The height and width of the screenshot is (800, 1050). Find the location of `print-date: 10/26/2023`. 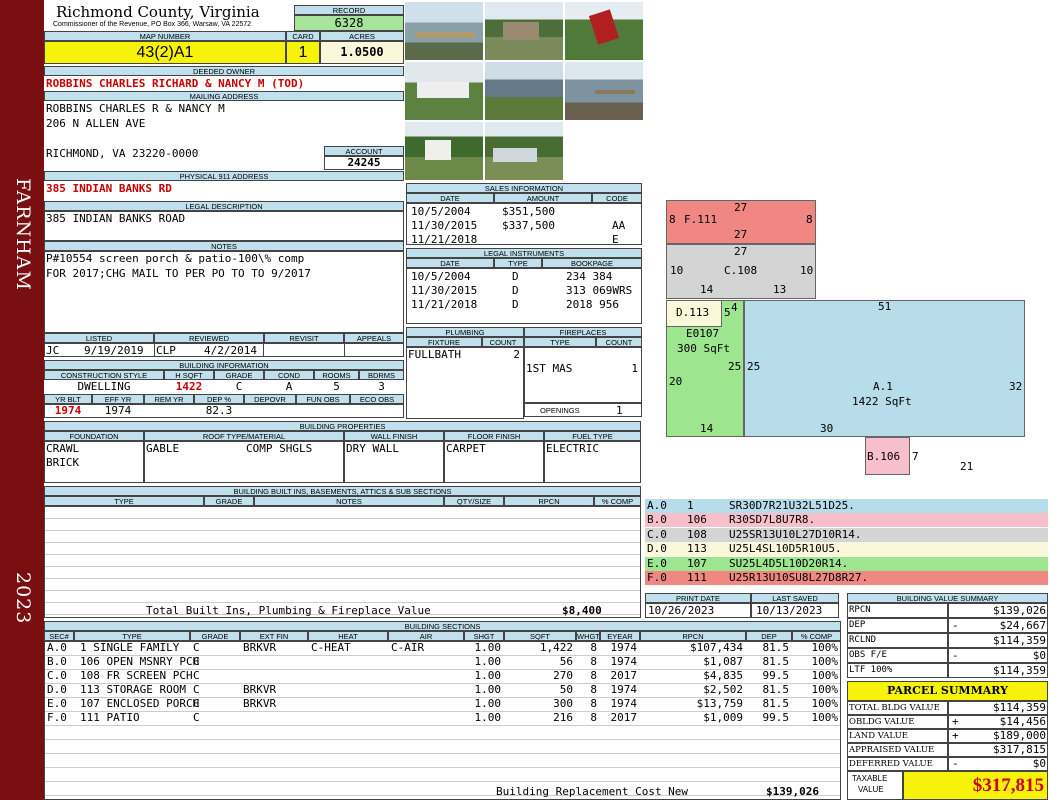

print-date: 10/26/2023 is located at coordinates (681, 610).